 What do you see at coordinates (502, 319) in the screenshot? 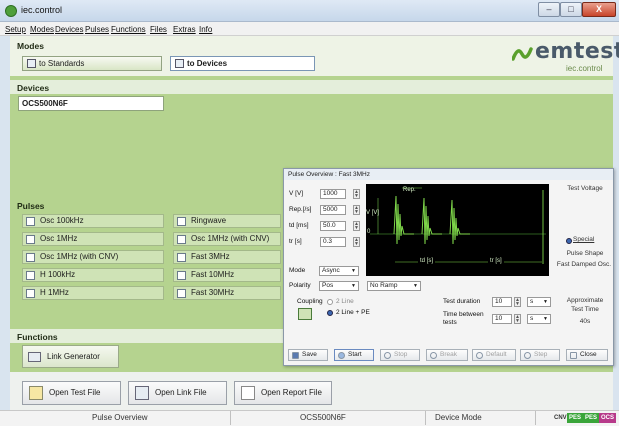
I see `time-between-input: 10` at bounding box center [502, 319].